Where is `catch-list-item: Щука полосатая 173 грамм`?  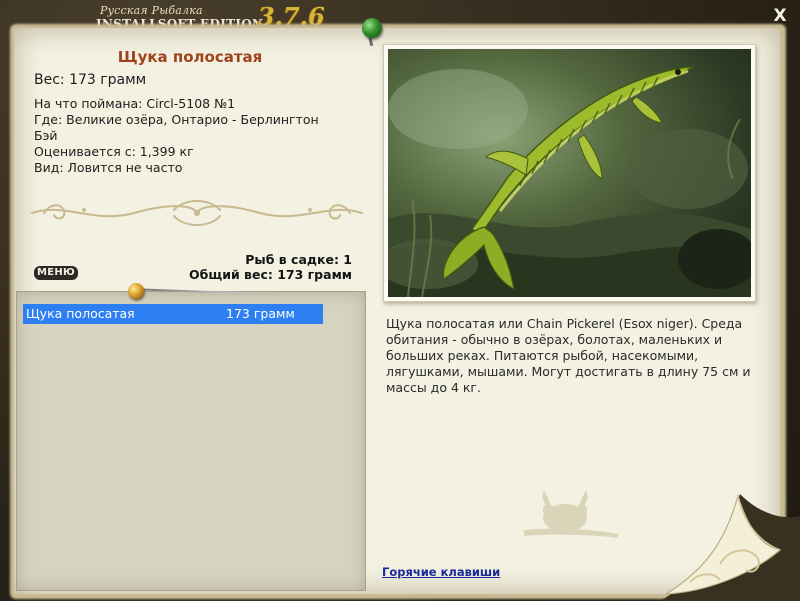 catch-list-item: Щука полосатая 173 грамм is located at coordinates (173, 314).